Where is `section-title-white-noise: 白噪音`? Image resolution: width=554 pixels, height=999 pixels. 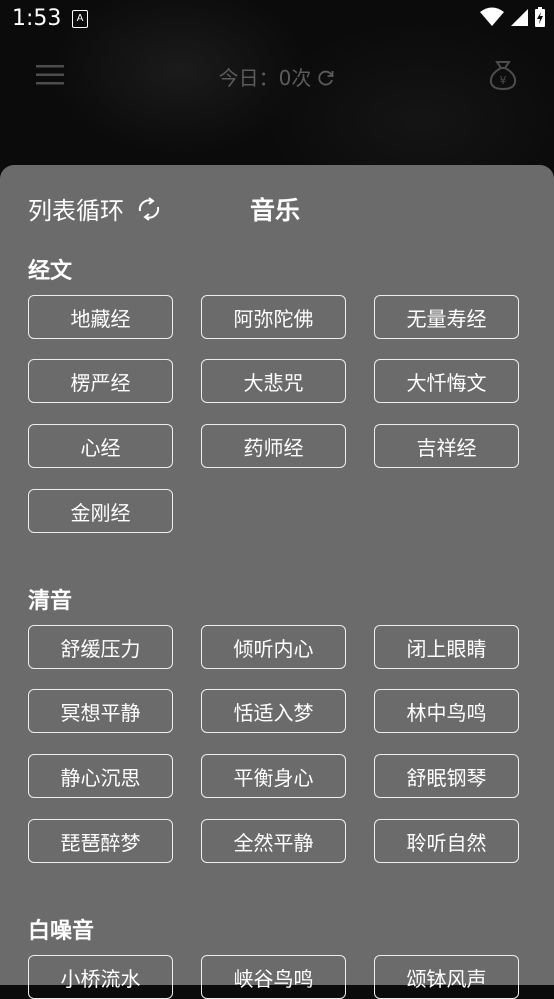 section-title-white-noise: 白噪音 is located at coordinates (61, 931).